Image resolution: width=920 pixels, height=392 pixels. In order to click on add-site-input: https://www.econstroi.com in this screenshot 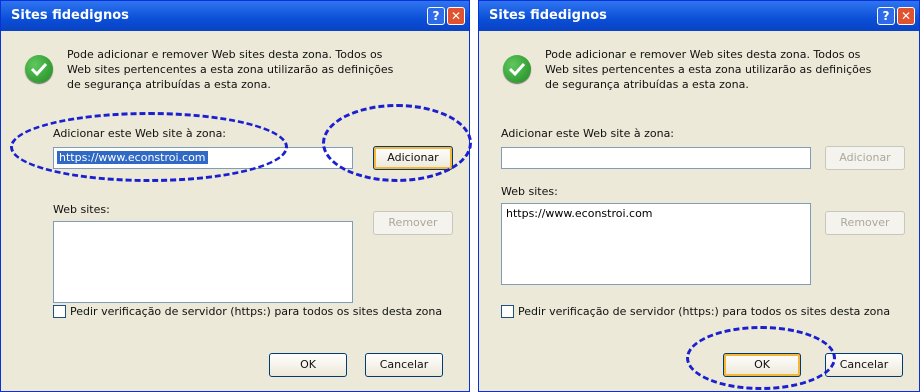, I will do `click(203, 158)`.